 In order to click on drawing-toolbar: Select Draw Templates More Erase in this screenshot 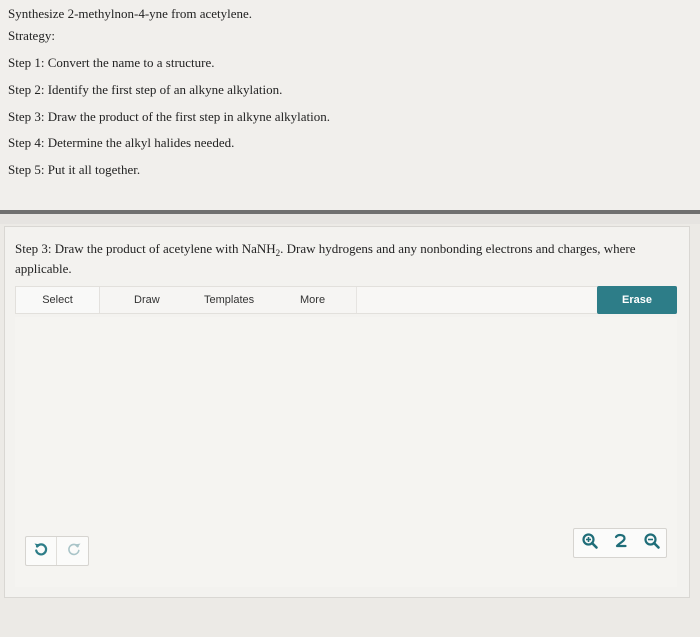, I will do `click(346, 300)`.